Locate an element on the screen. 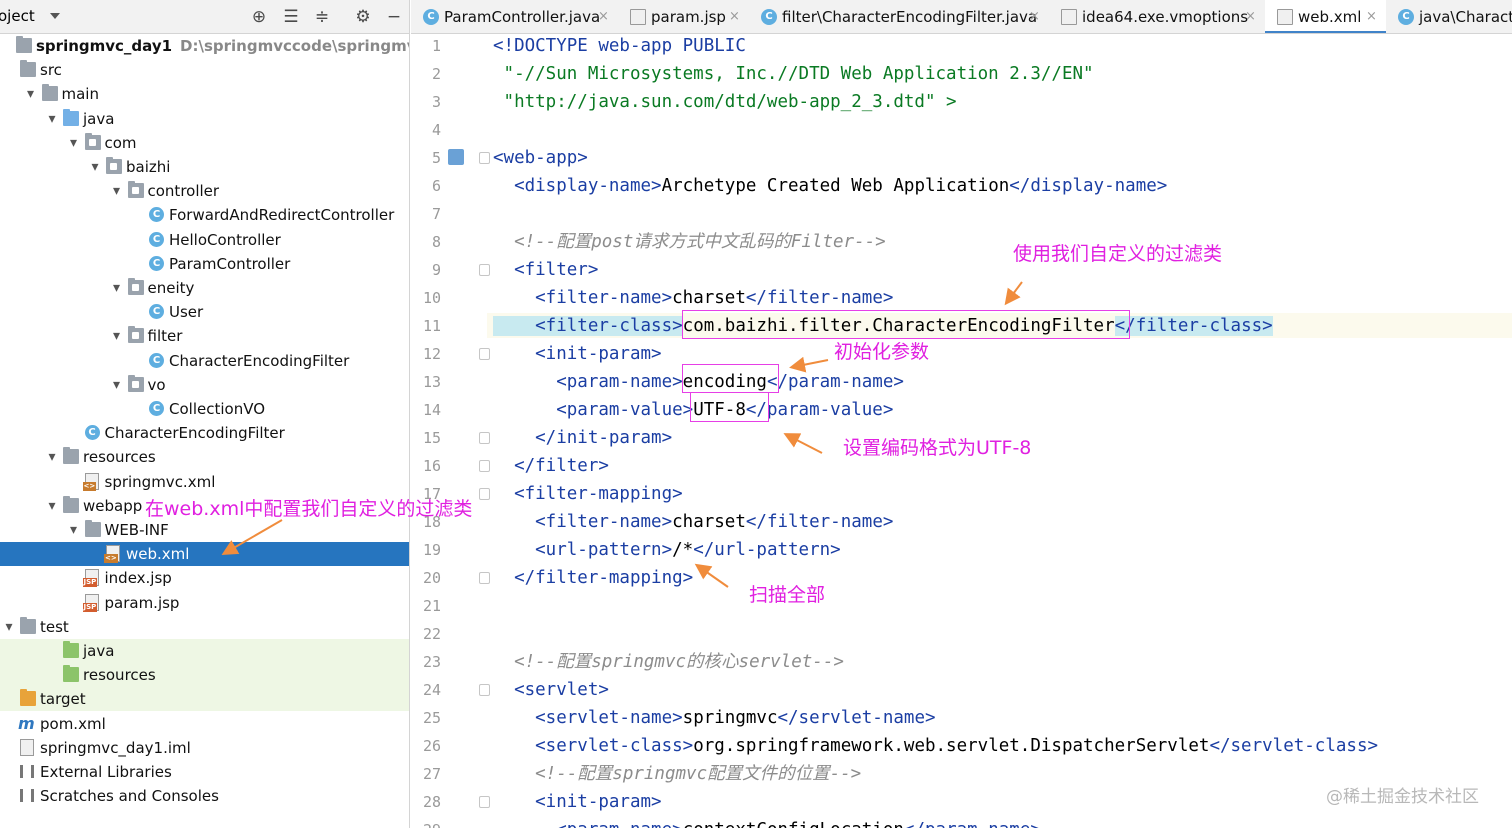 This screenshot has height=828, width=1512. web-descriptor-icon is located at coordinates (456, 157).